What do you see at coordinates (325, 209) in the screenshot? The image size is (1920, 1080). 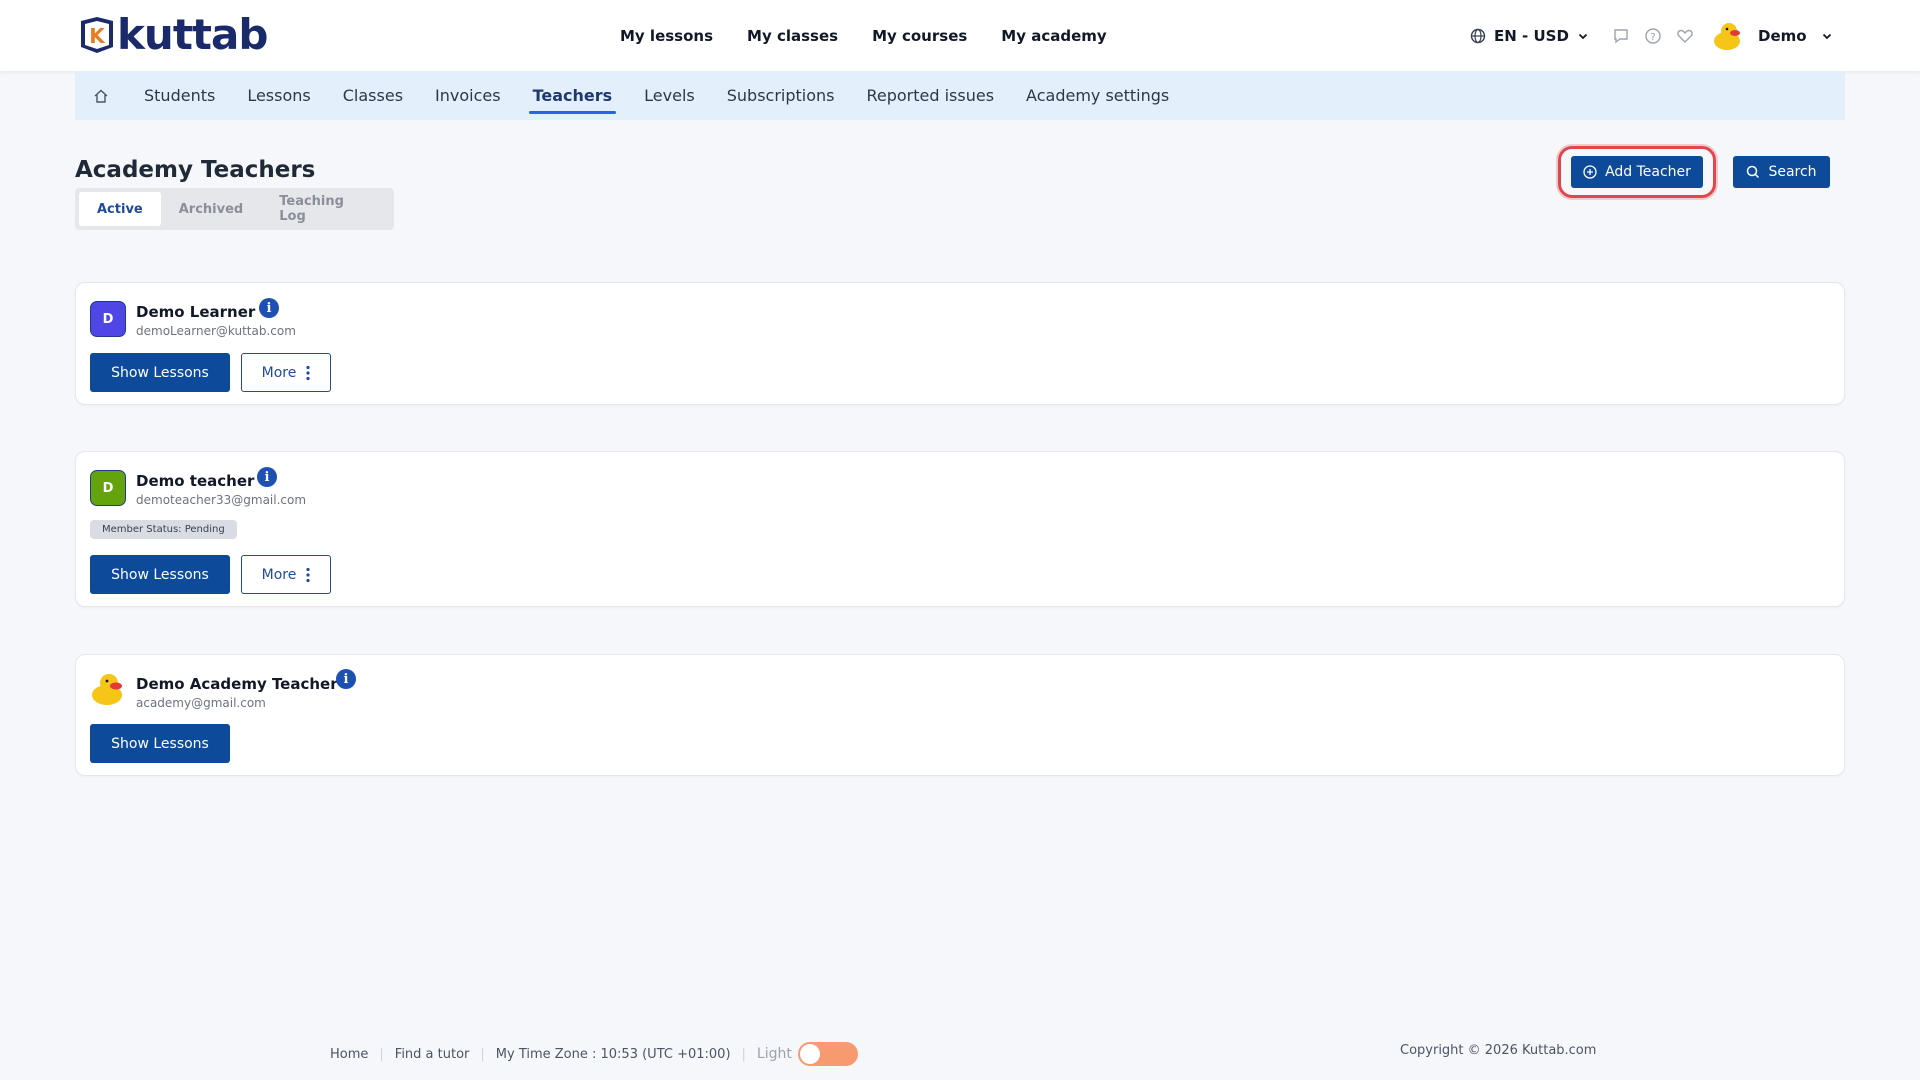 I see `tab-teaching-log: Teaching Log` at bounding box center [325, 209].